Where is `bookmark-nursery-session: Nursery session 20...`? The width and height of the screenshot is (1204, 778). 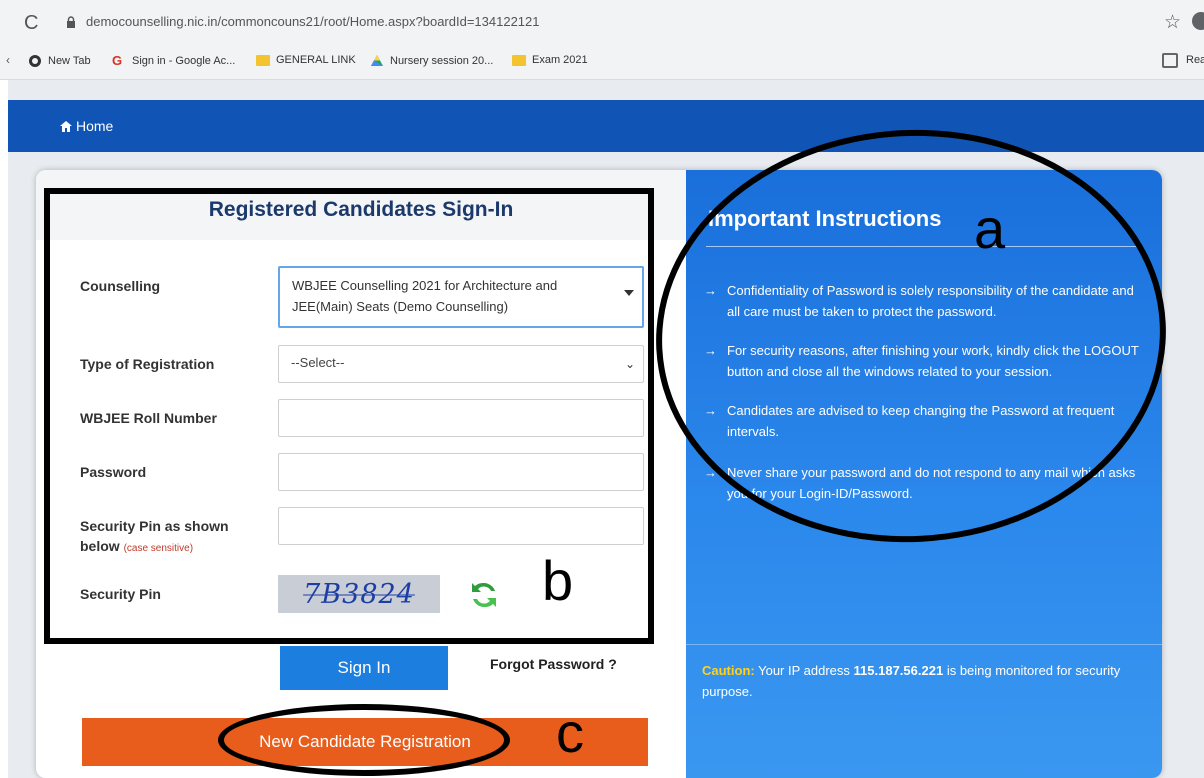
bookmark-nursery-session: Nursery session 20... is located at coordinates (431, 61).